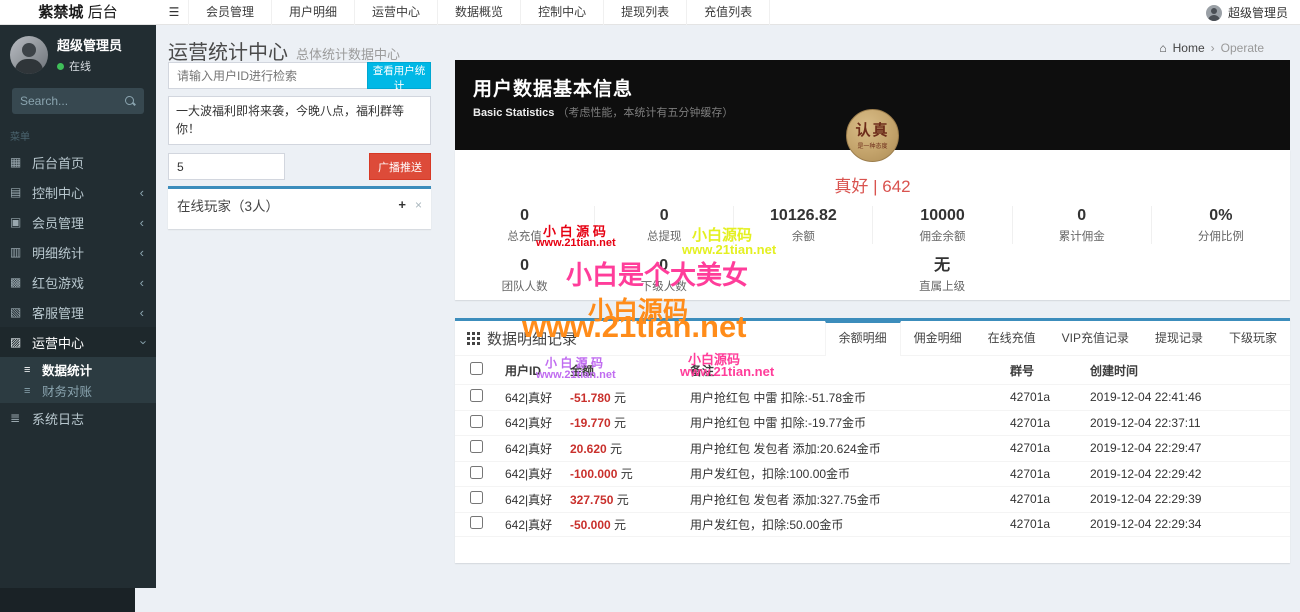  What do you see at coordinates (402, 204) in the screenshot?
I see `expand-icon: +` at bounding box center [402, 204].